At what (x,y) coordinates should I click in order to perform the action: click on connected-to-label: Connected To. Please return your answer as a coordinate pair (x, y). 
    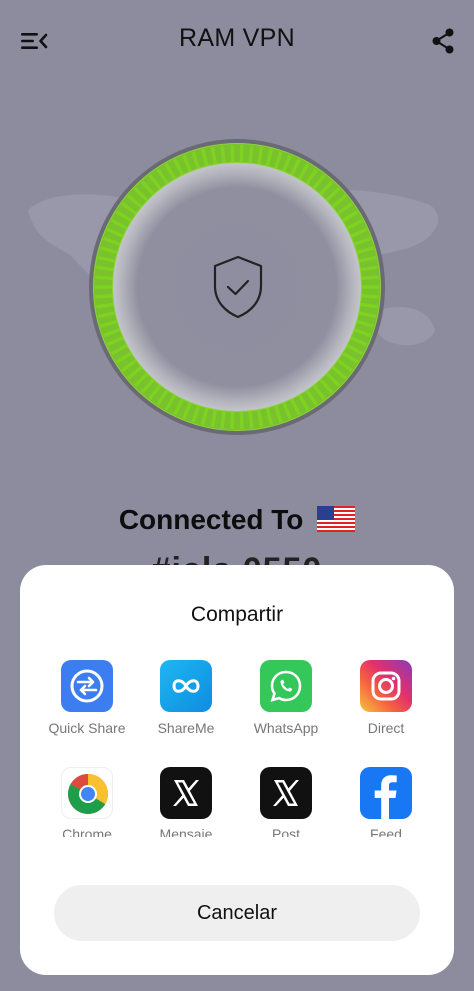
    Looking at the image, I should click on (211, 519).